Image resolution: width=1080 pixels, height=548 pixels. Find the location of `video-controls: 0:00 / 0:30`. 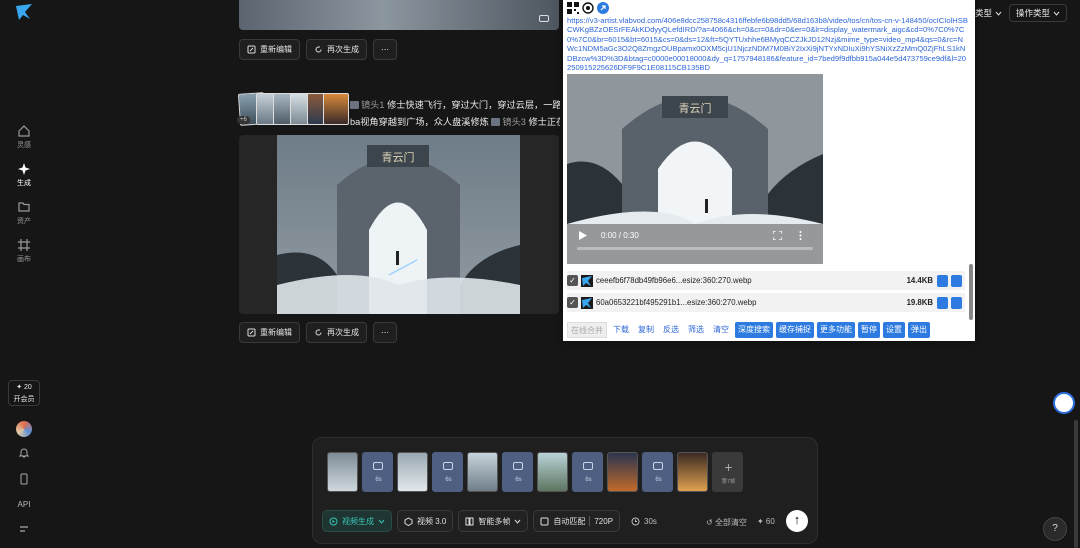

video-controls: 0:00 / 0:30 is located at coordinates (695, 244).